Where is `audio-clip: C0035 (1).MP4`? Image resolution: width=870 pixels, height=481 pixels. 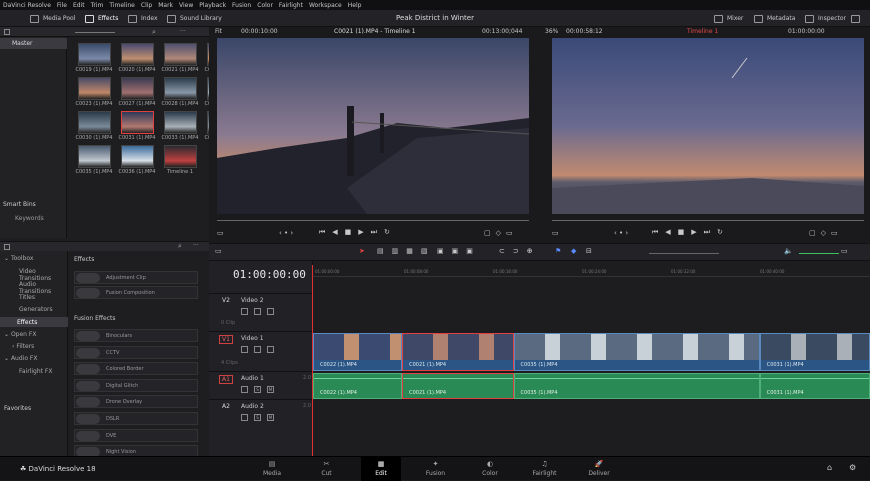
audio-clip: C0035 (1).MP4 is located at coordinates (636, 386).